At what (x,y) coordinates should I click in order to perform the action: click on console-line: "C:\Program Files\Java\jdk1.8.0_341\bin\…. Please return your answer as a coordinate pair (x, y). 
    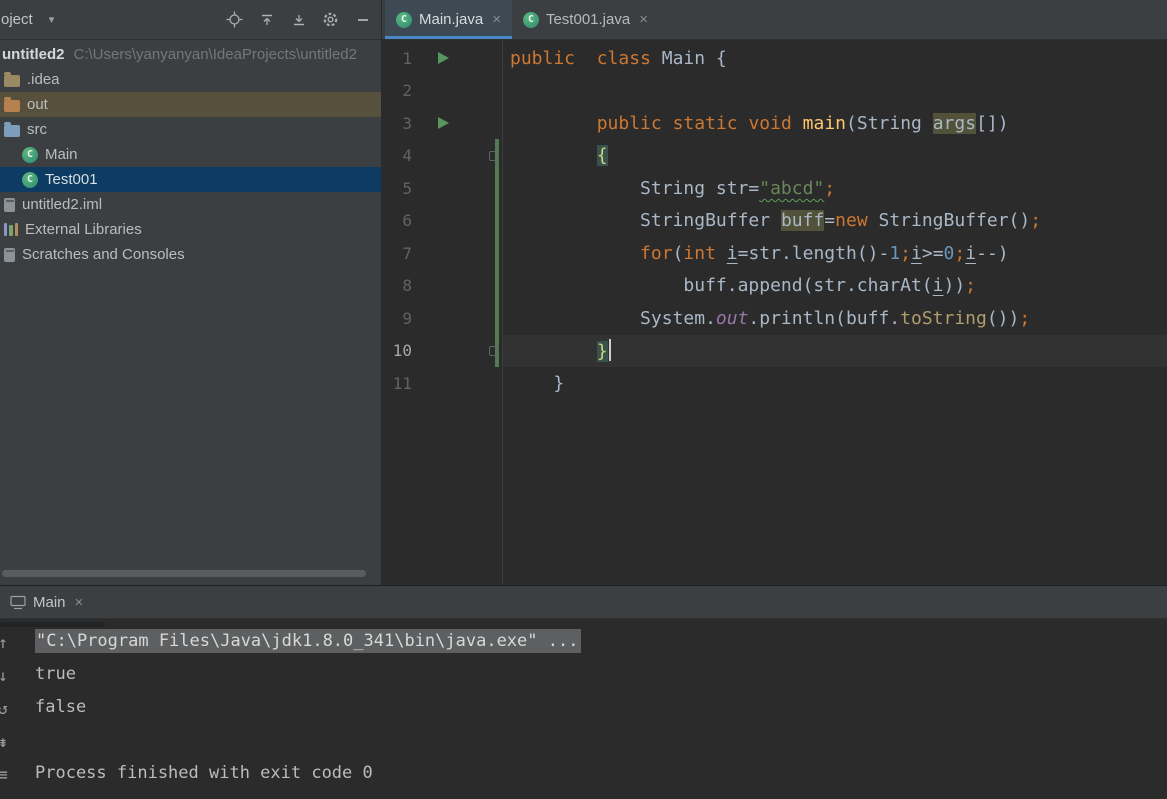
    Looking at the image, I should click on (601, 641).